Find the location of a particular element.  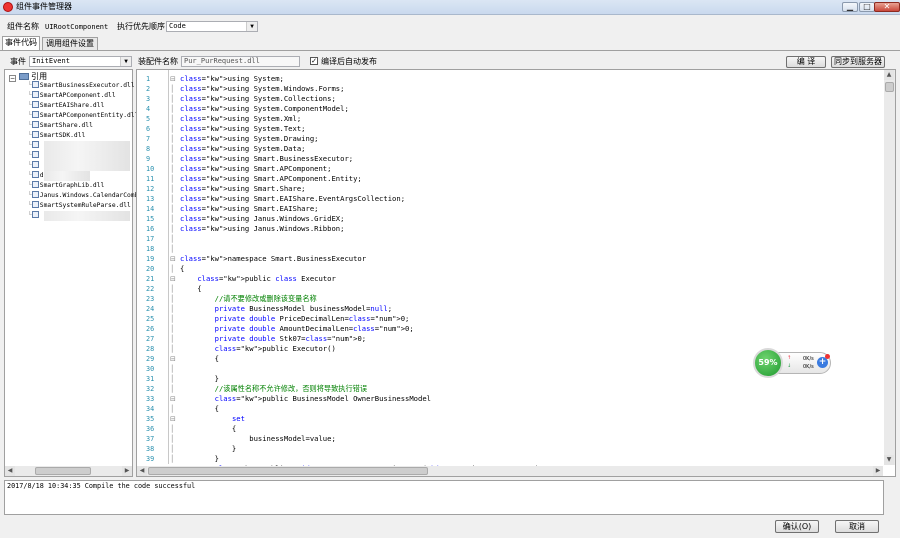

line-number: 7 is located at coordinates (148, 139).